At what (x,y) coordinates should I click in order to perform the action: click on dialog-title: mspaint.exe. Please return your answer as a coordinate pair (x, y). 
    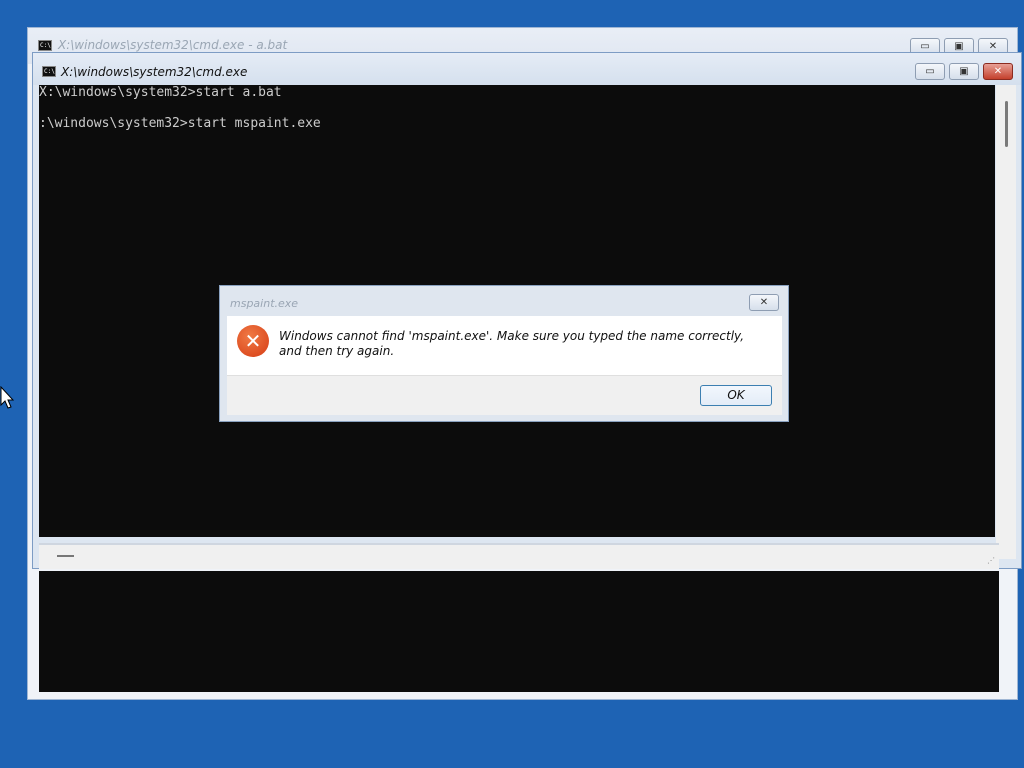
    Looking at the image, I should click on (264, 303).